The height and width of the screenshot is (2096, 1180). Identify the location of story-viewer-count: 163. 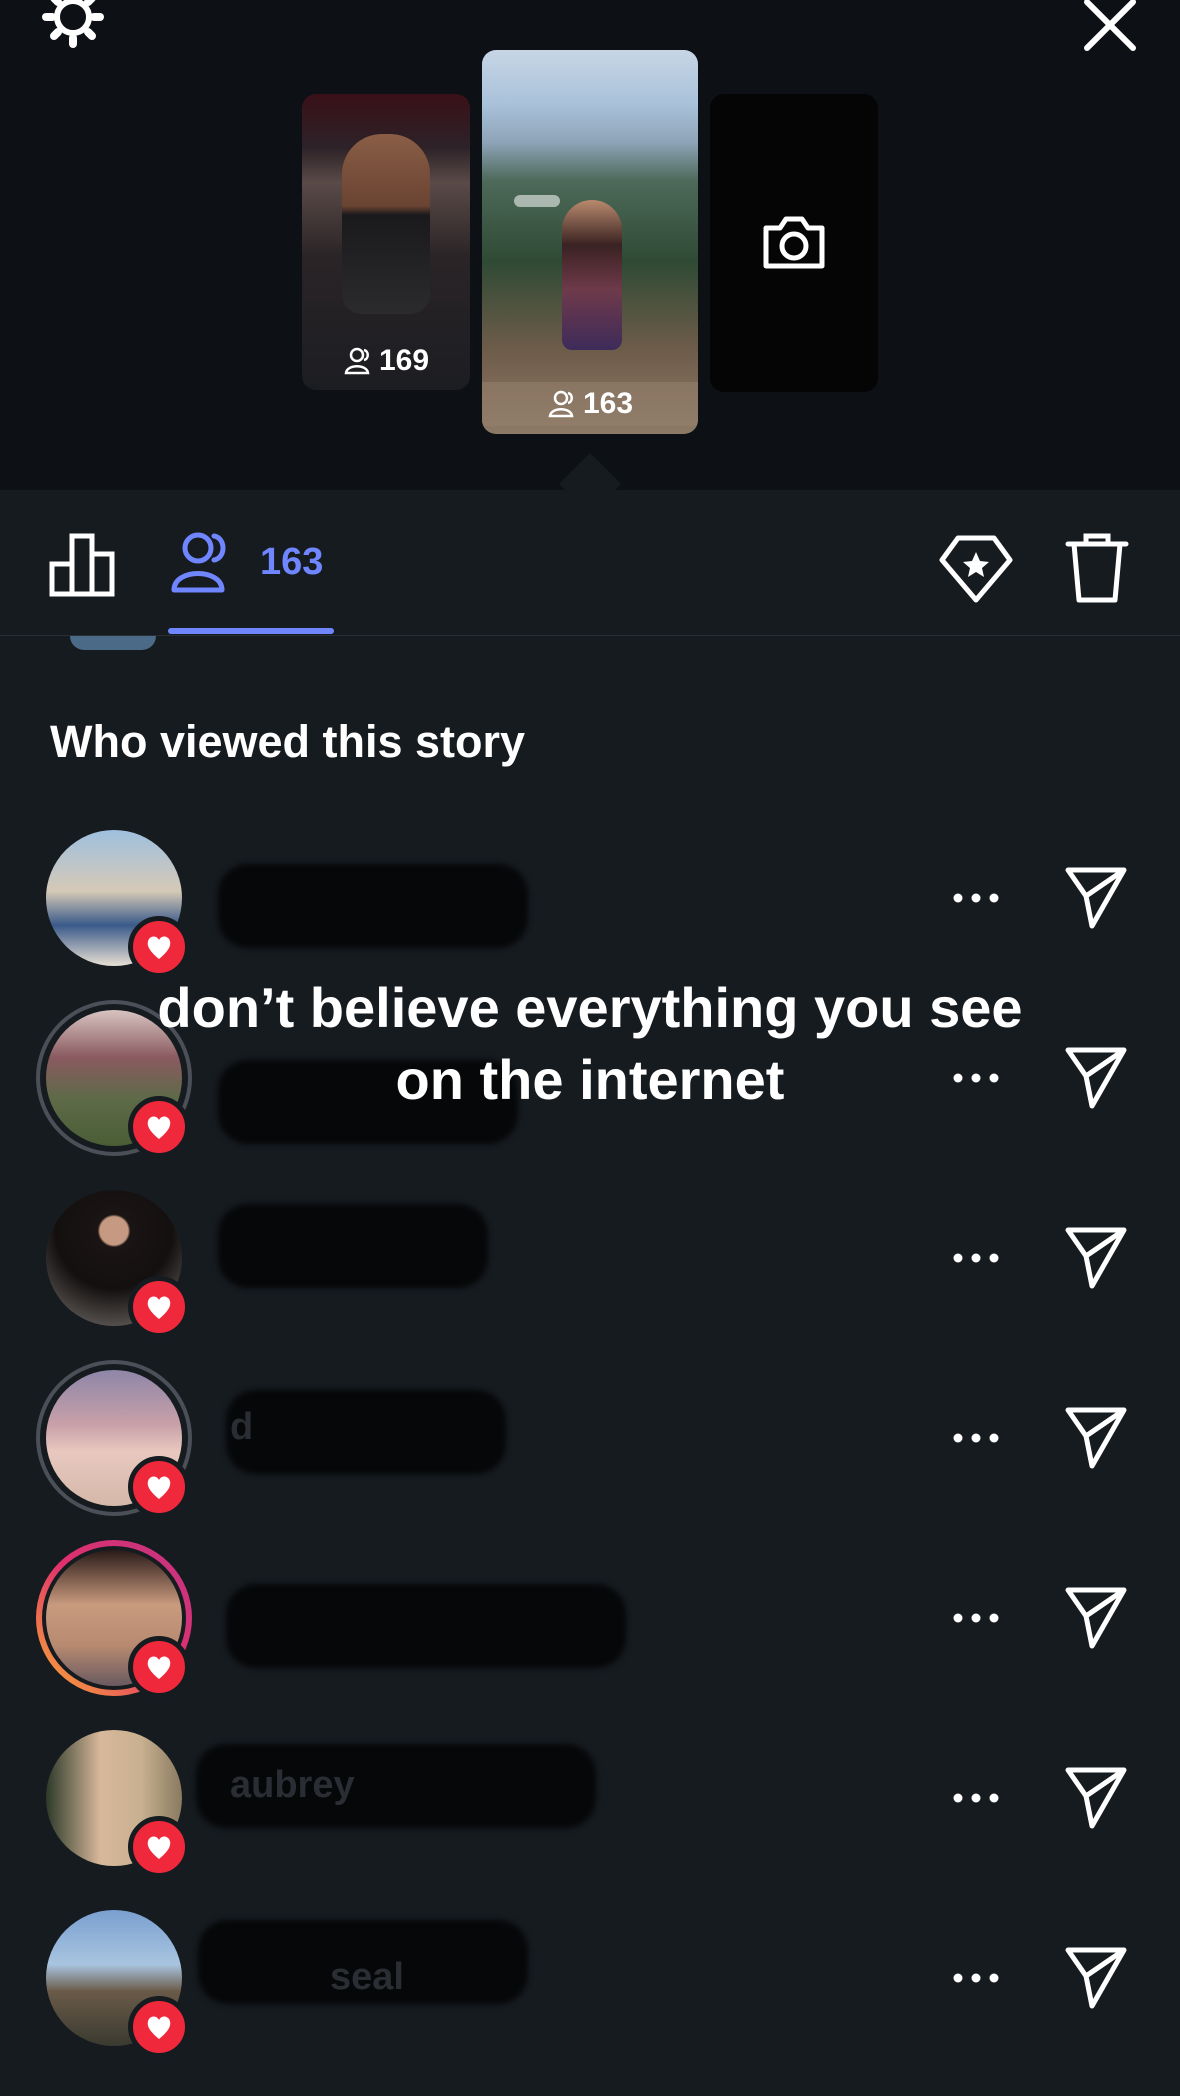
(590, 404).